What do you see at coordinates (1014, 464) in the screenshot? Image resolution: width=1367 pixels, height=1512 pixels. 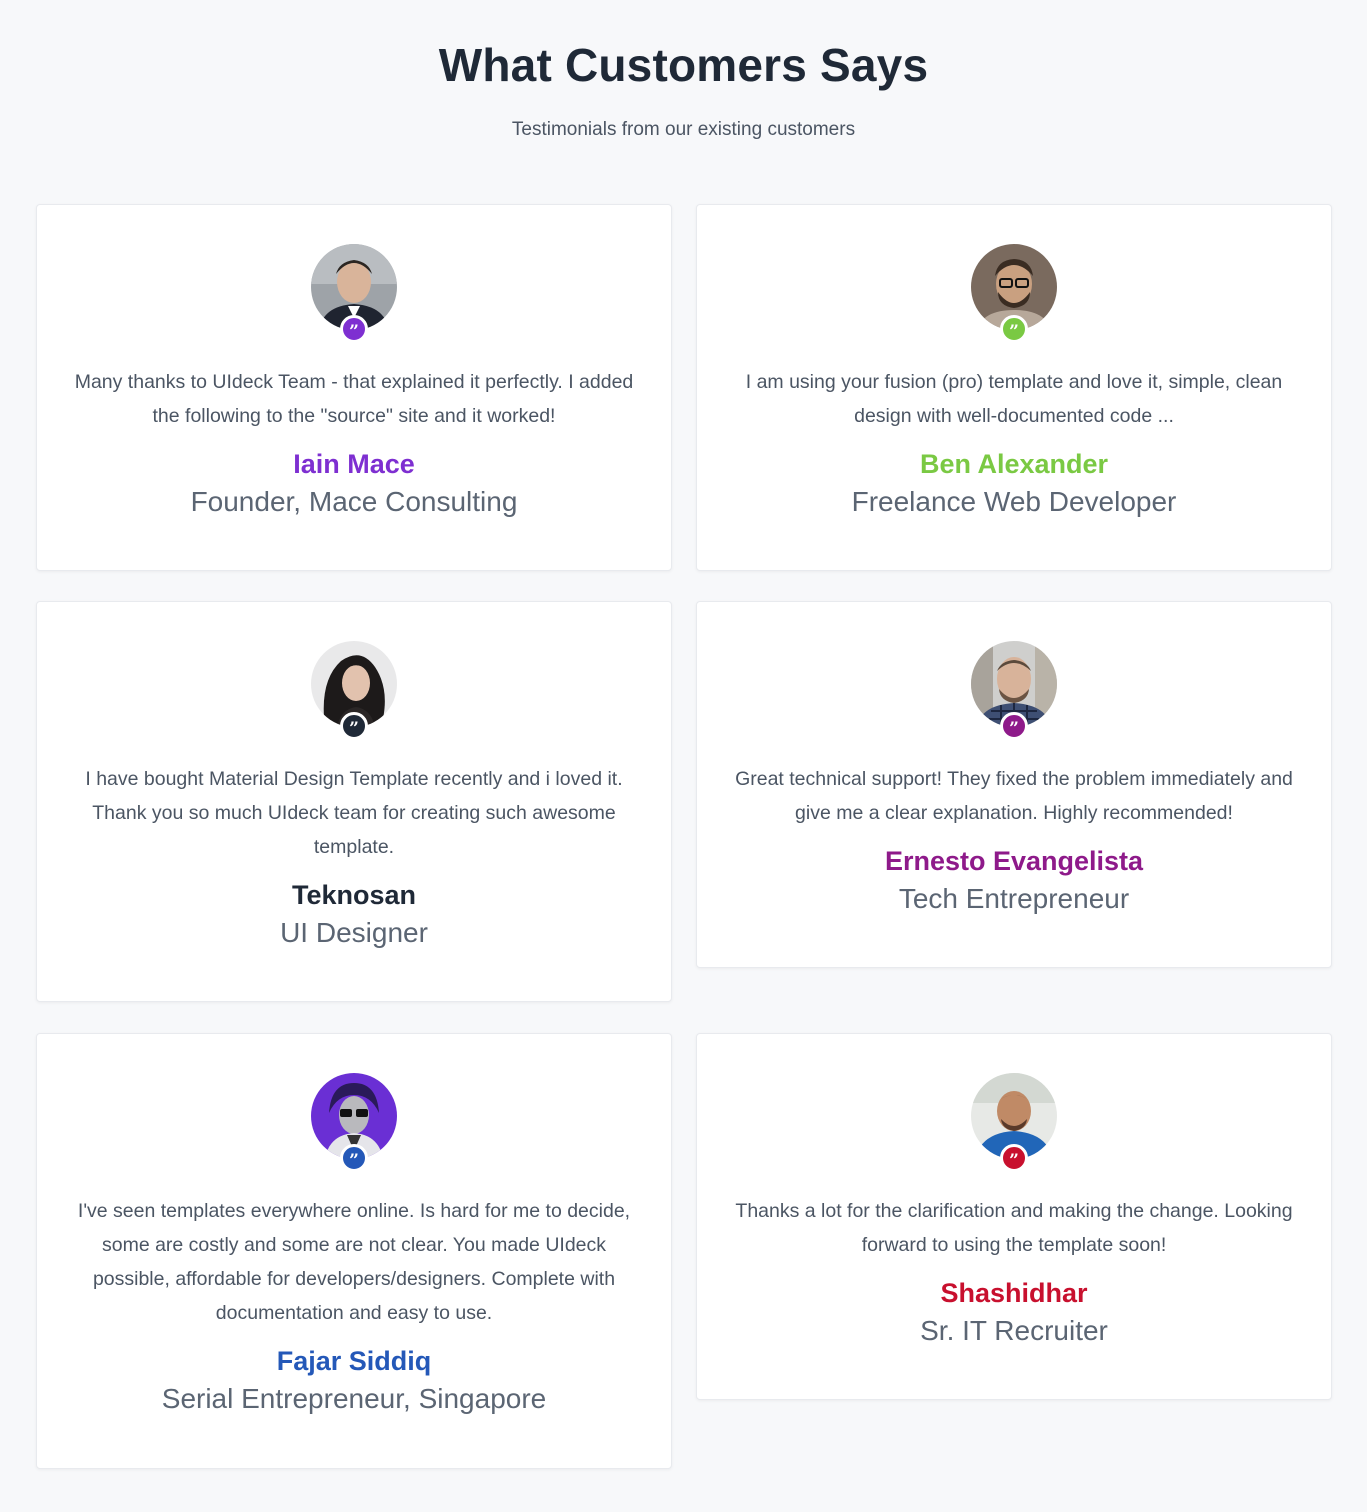 I see `testimonial-name: Ben Alexander` at bounding box center [1014, 464].